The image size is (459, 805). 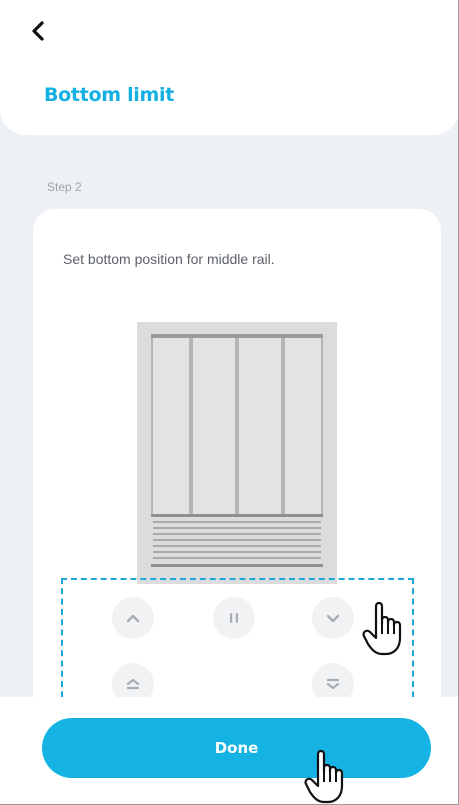 I want to click on page-title: Bottom limit, so click(x=109, y=95).